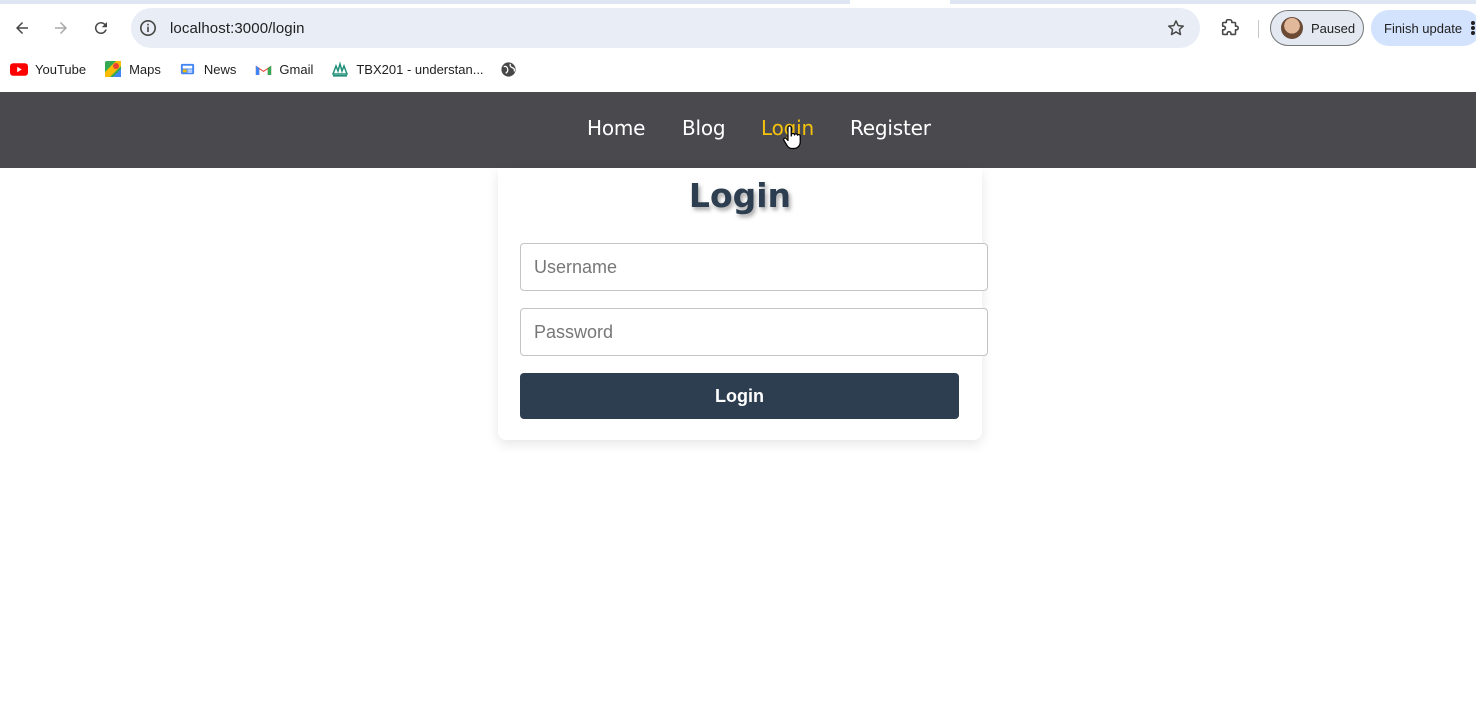  I want to click on bookmark-label: Maps, so click(145, 69).